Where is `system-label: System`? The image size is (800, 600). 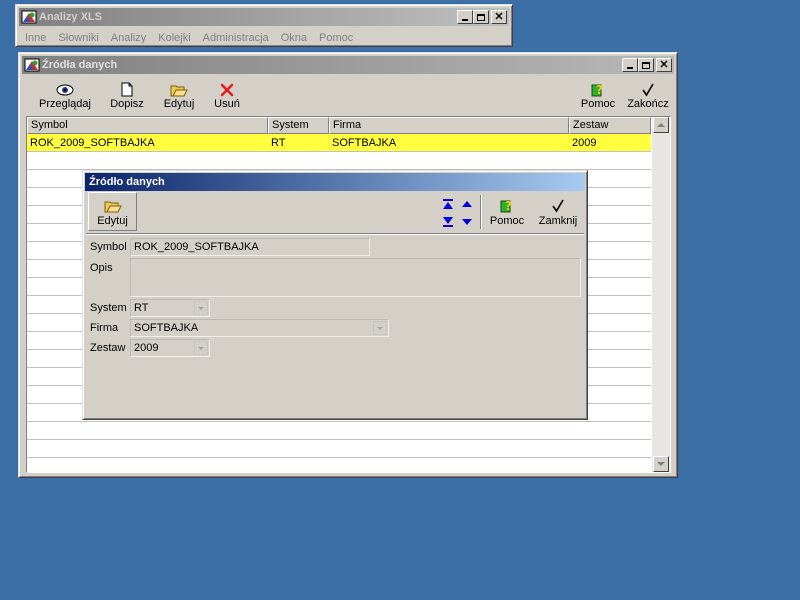 system-label: System is located at coordinates (108, 308).